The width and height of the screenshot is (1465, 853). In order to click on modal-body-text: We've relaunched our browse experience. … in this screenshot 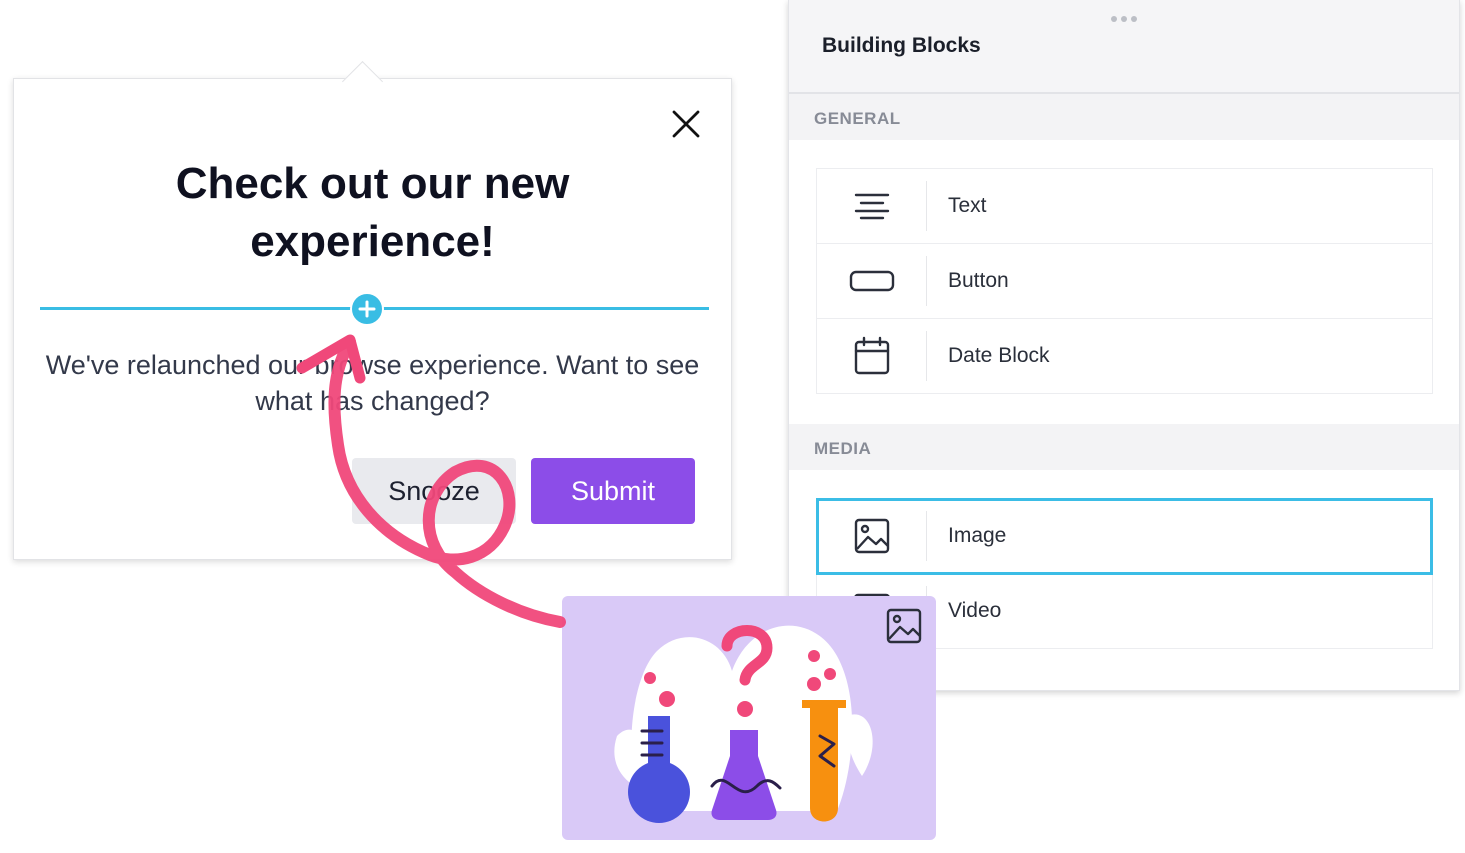, I will do `click(372, 383)`.